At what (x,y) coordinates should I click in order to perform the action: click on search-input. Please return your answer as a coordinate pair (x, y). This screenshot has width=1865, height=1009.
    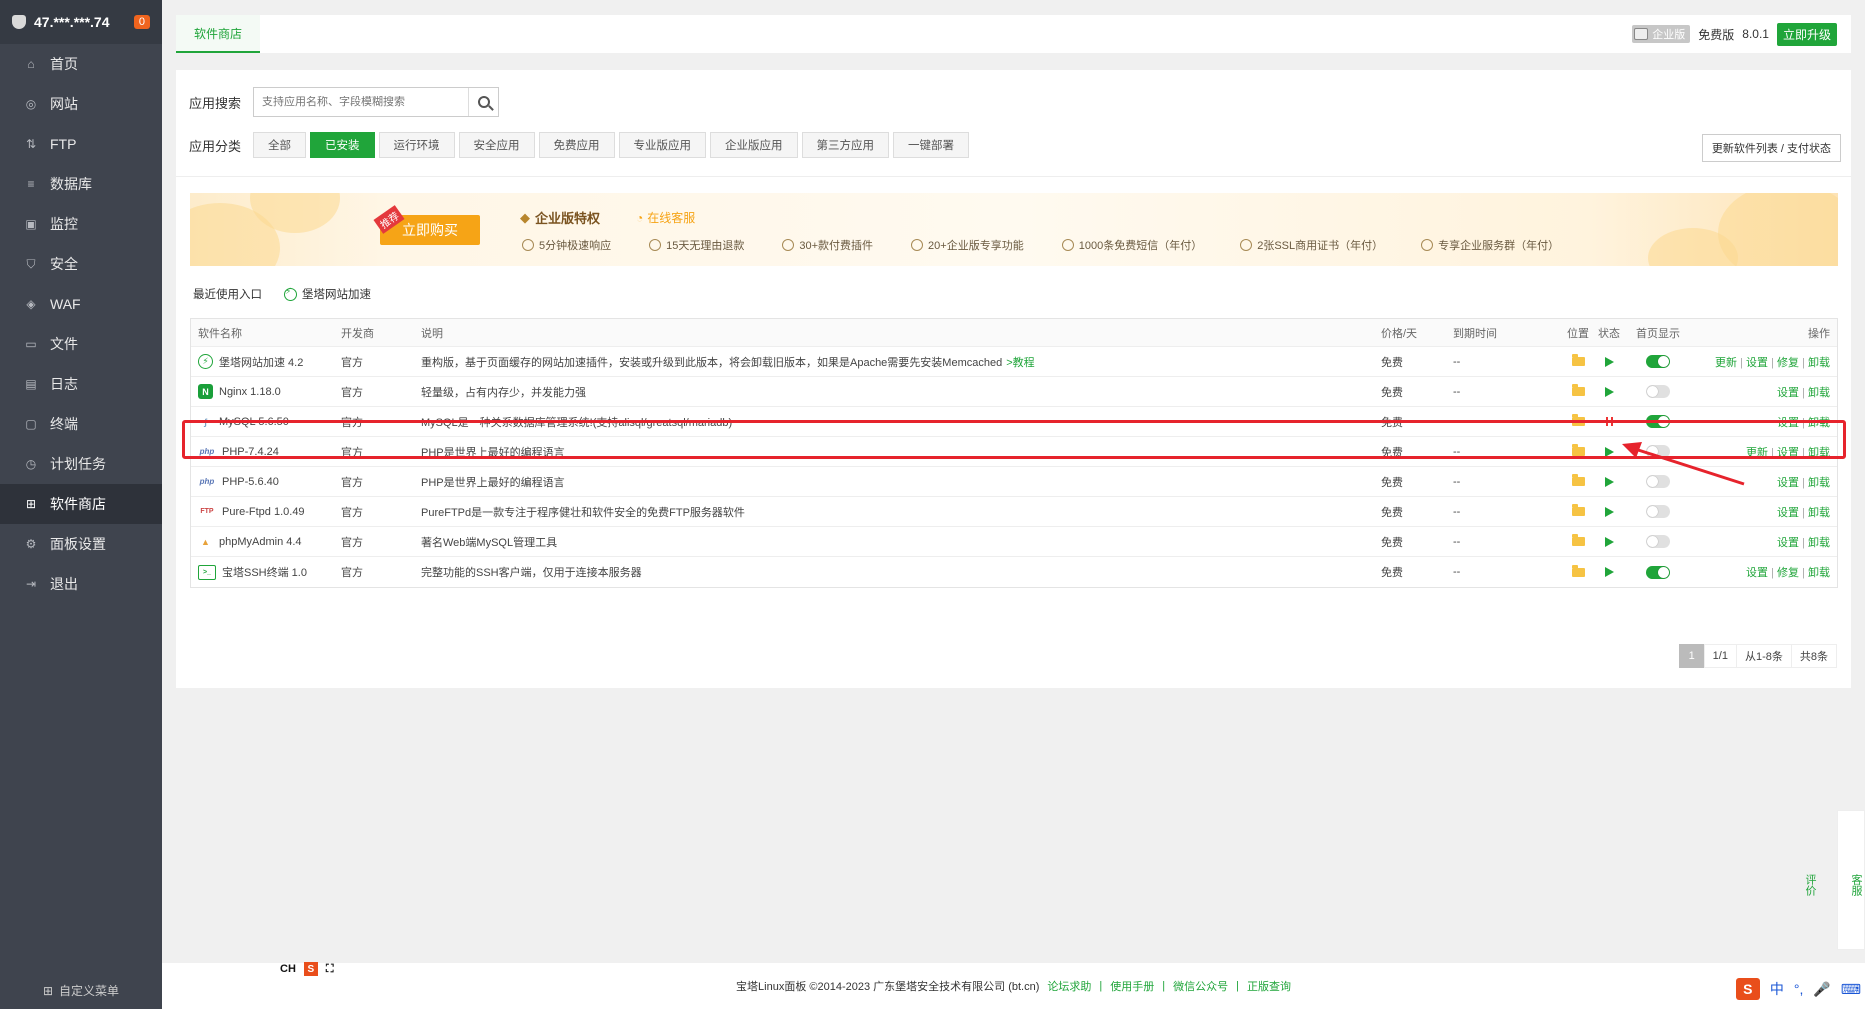
    Looking at the image, I should click on (361, 102).